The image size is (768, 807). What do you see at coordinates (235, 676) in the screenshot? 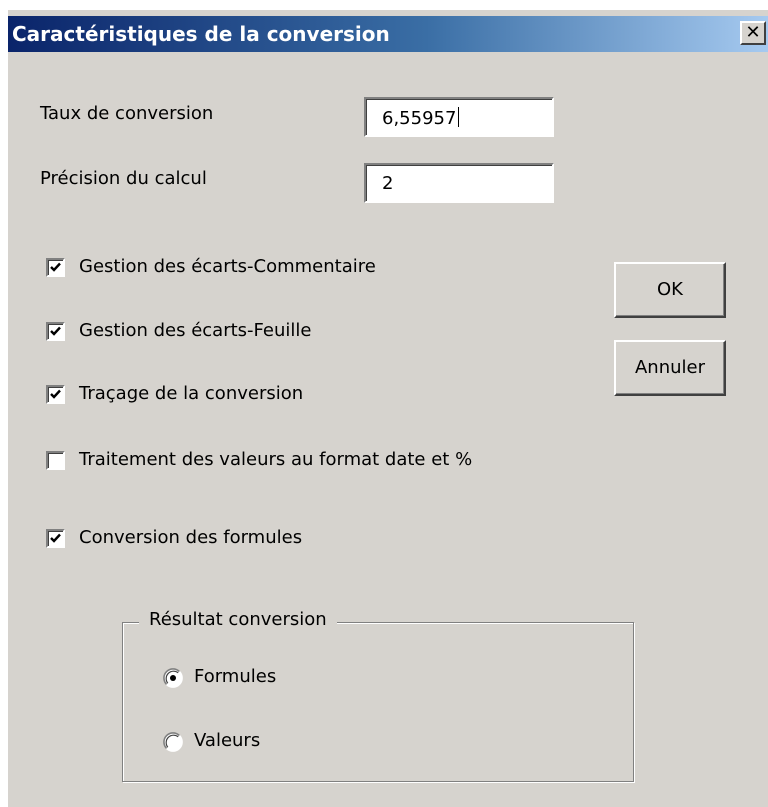
I see `radio-label: Formules` at bounding box center [235, 676].